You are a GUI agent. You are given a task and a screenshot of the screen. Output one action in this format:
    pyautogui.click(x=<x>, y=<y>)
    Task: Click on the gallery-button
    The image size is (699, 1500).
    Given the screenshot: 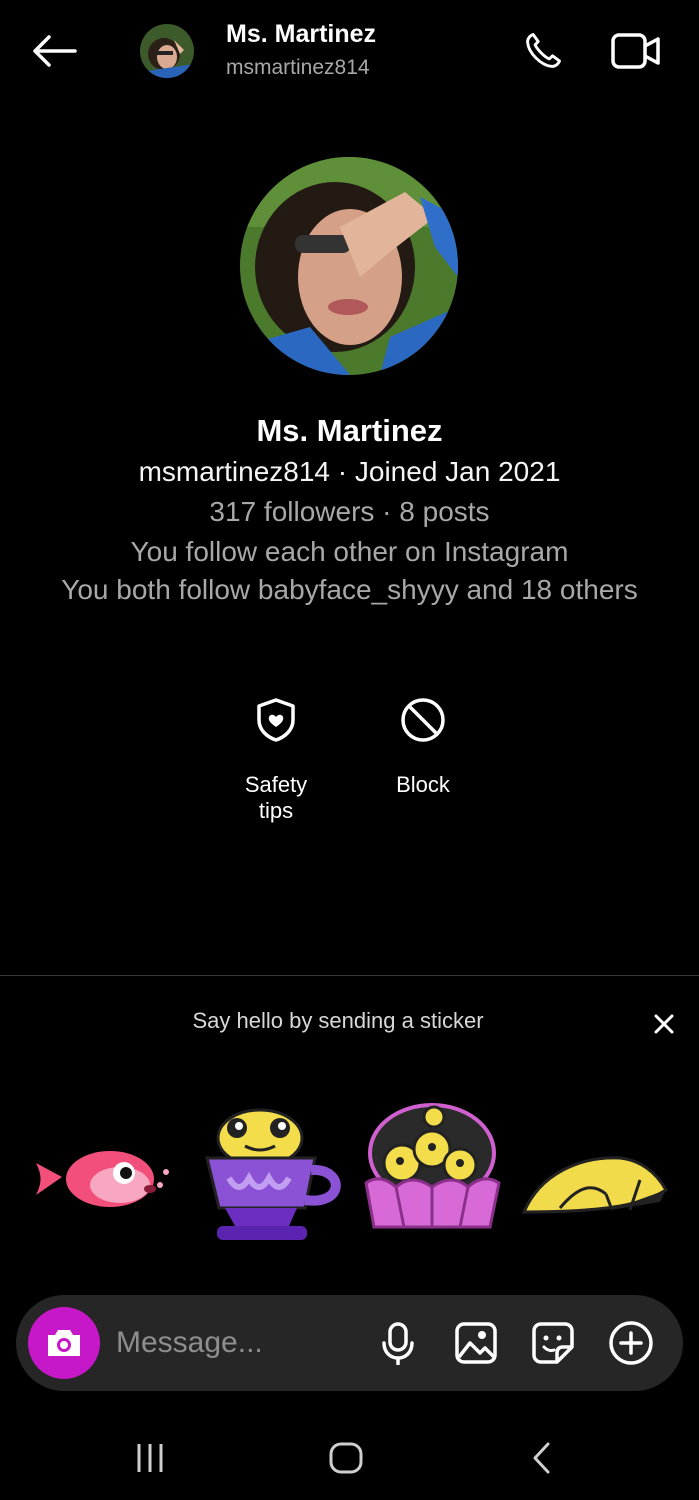 What is the action you would take?
    pyautogui.click(x=476, y=1343)
    